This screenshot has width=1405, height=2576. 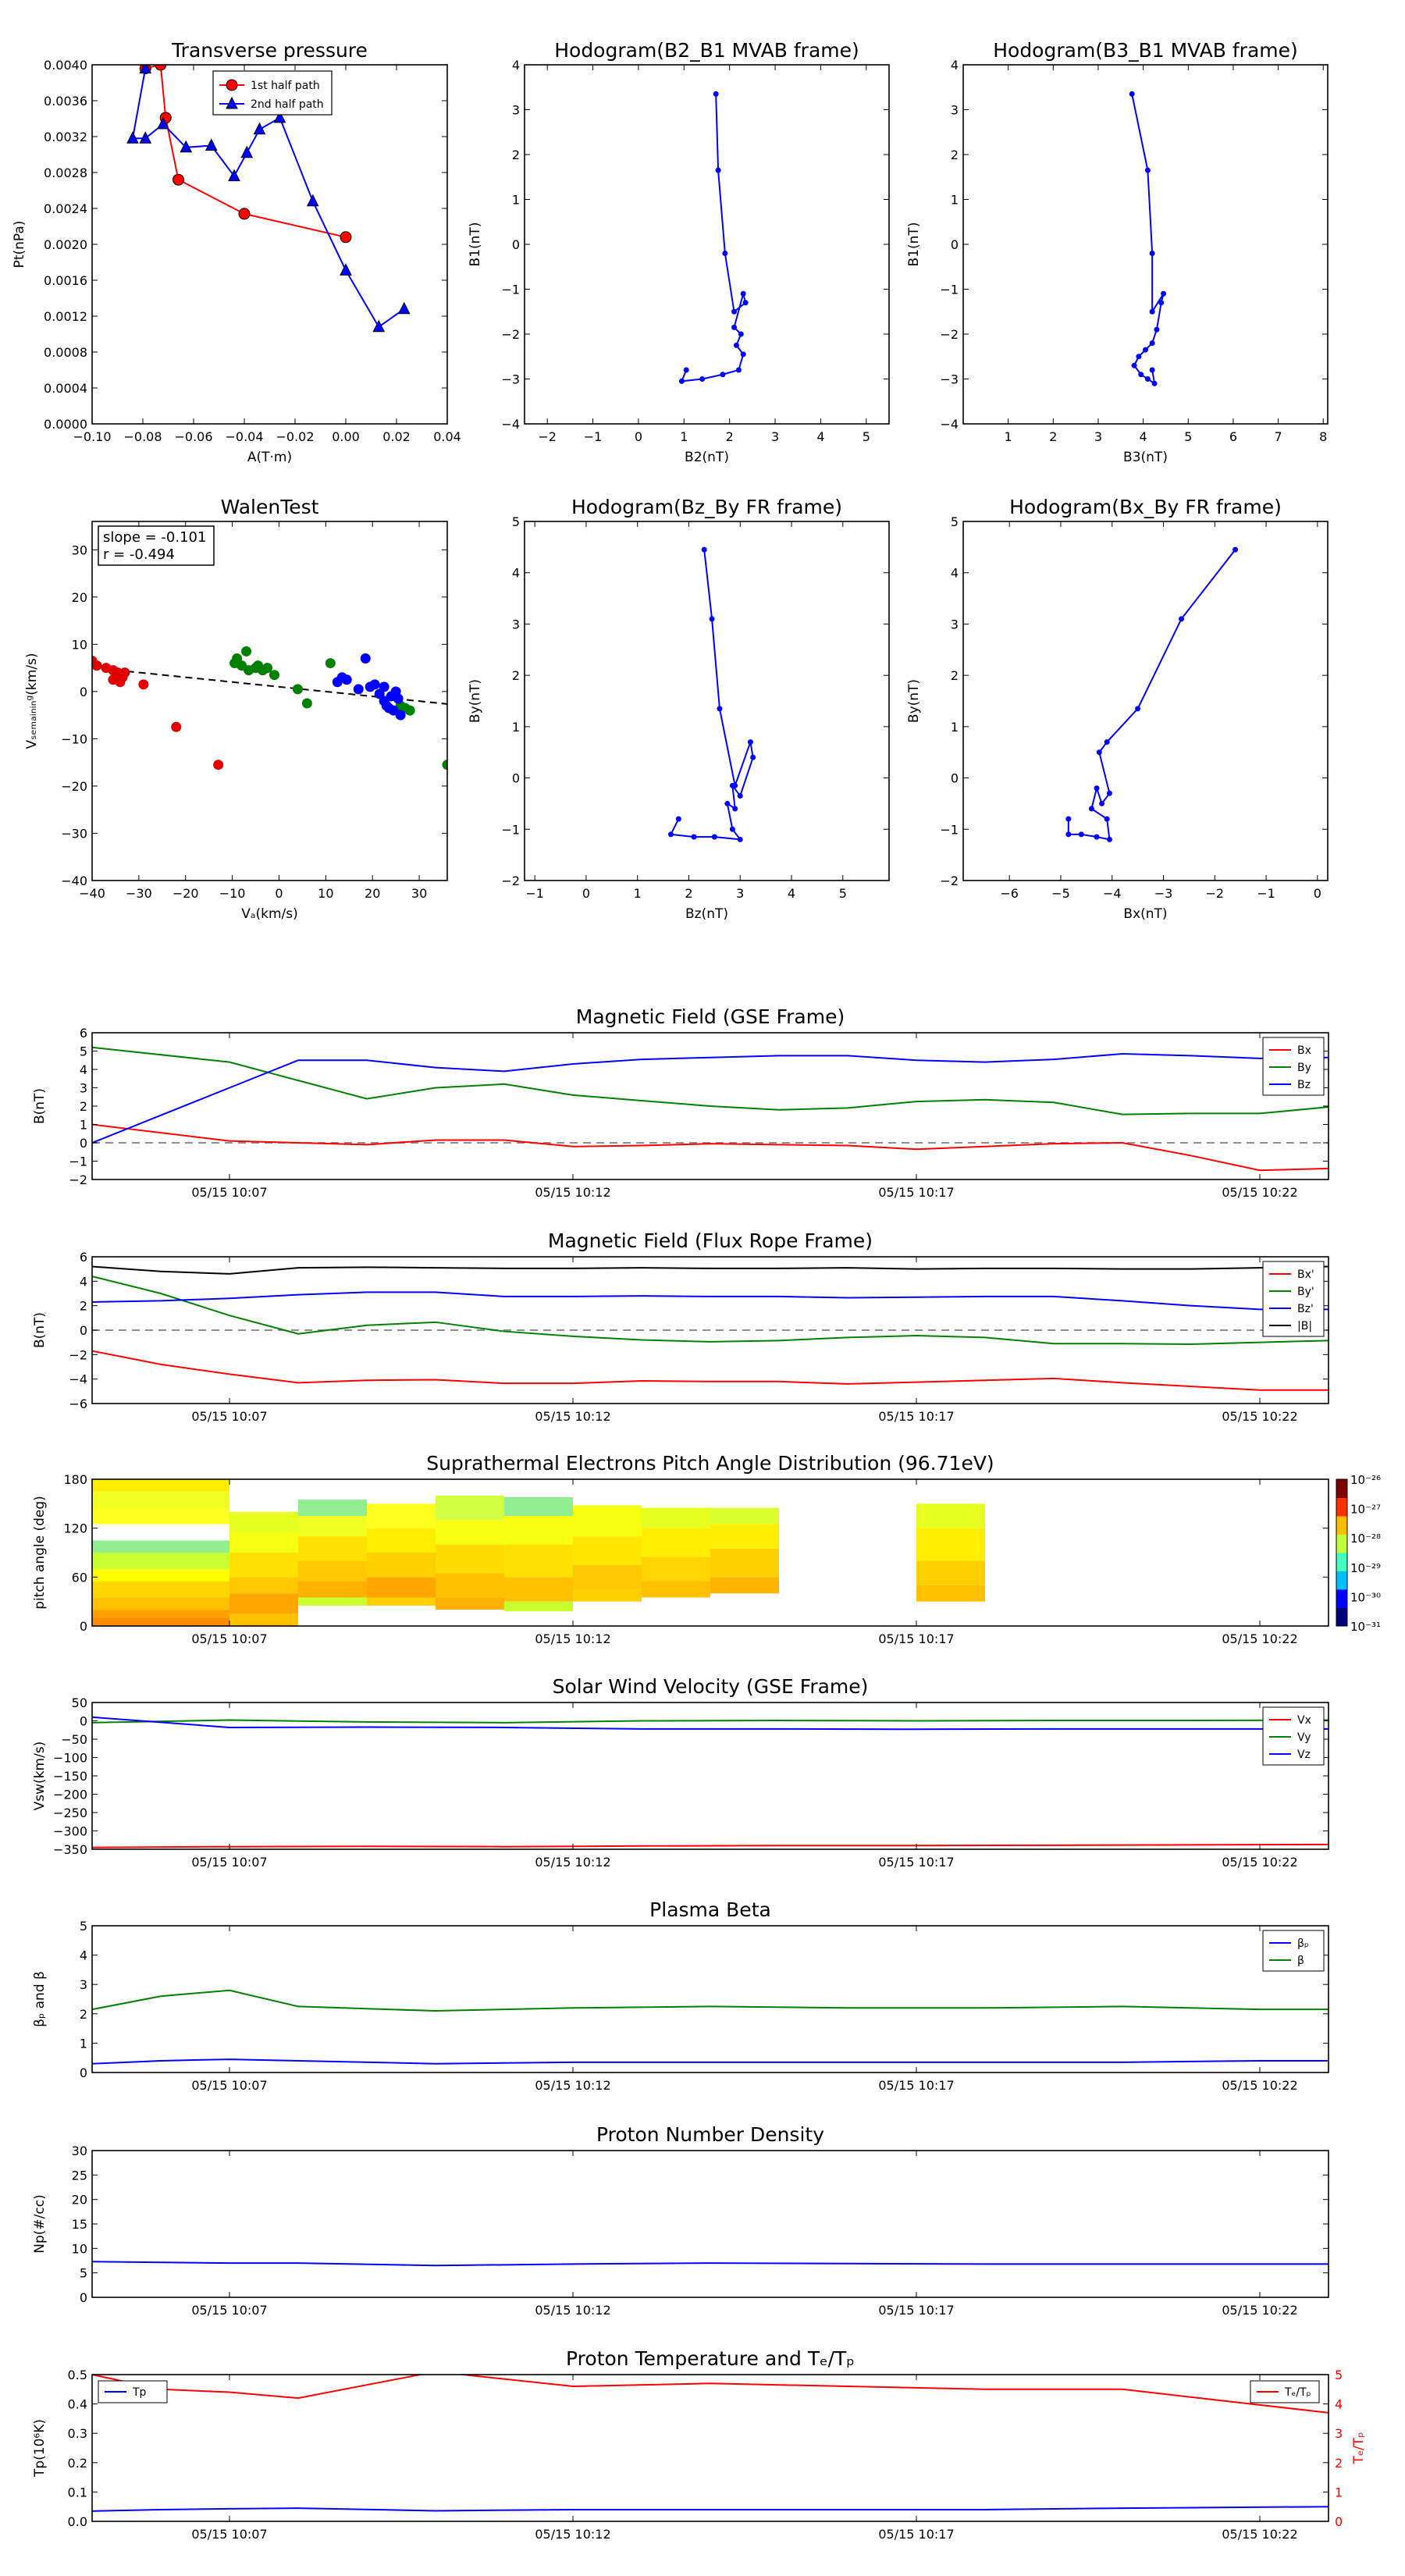 What do you see at coordinates (80, 1702) in the screenshot?
I see `y-tick-label: 50` at bounding box center [80, 1702].